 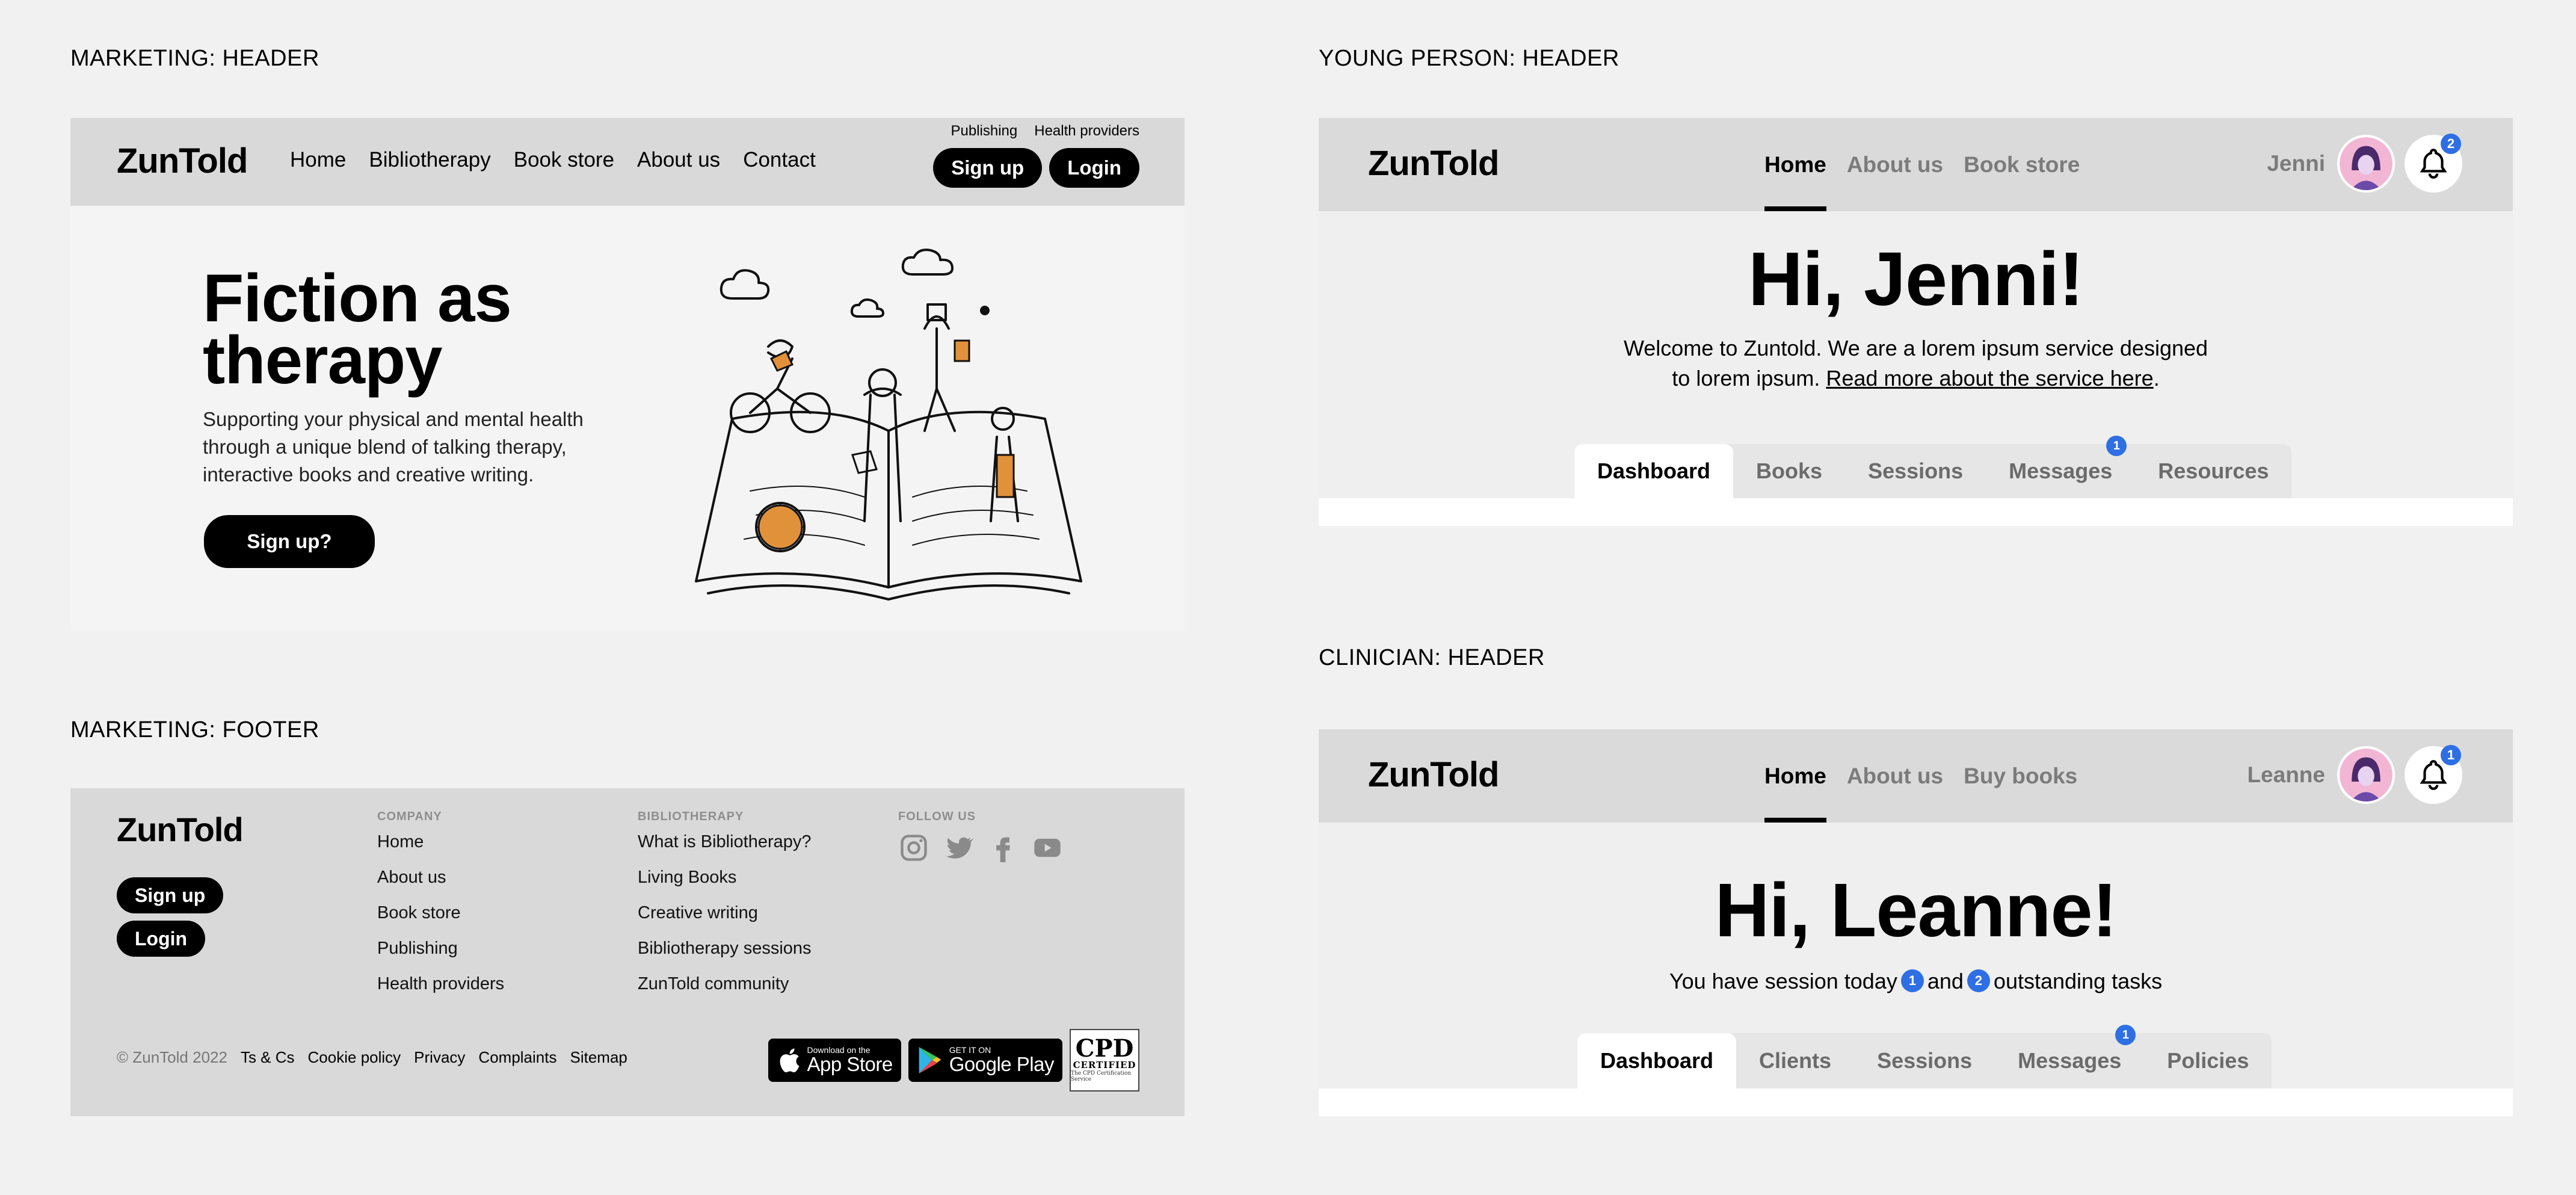 What do you see at coordinates (930, 1060) in the screenshot?
I see `google-play-icon` at bounding box center [930, 1060].